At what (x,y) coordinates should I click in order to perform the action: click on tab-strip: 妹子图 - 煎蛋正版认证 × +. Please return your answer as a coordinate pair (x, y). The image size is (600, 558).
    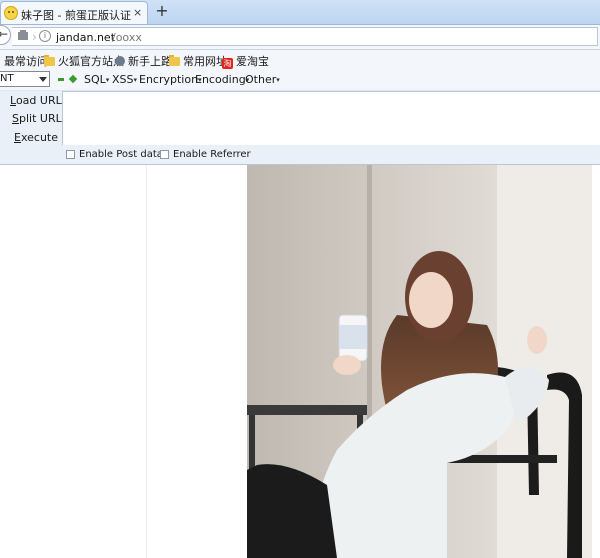
    Looking at the image, I should click on (300, 12).